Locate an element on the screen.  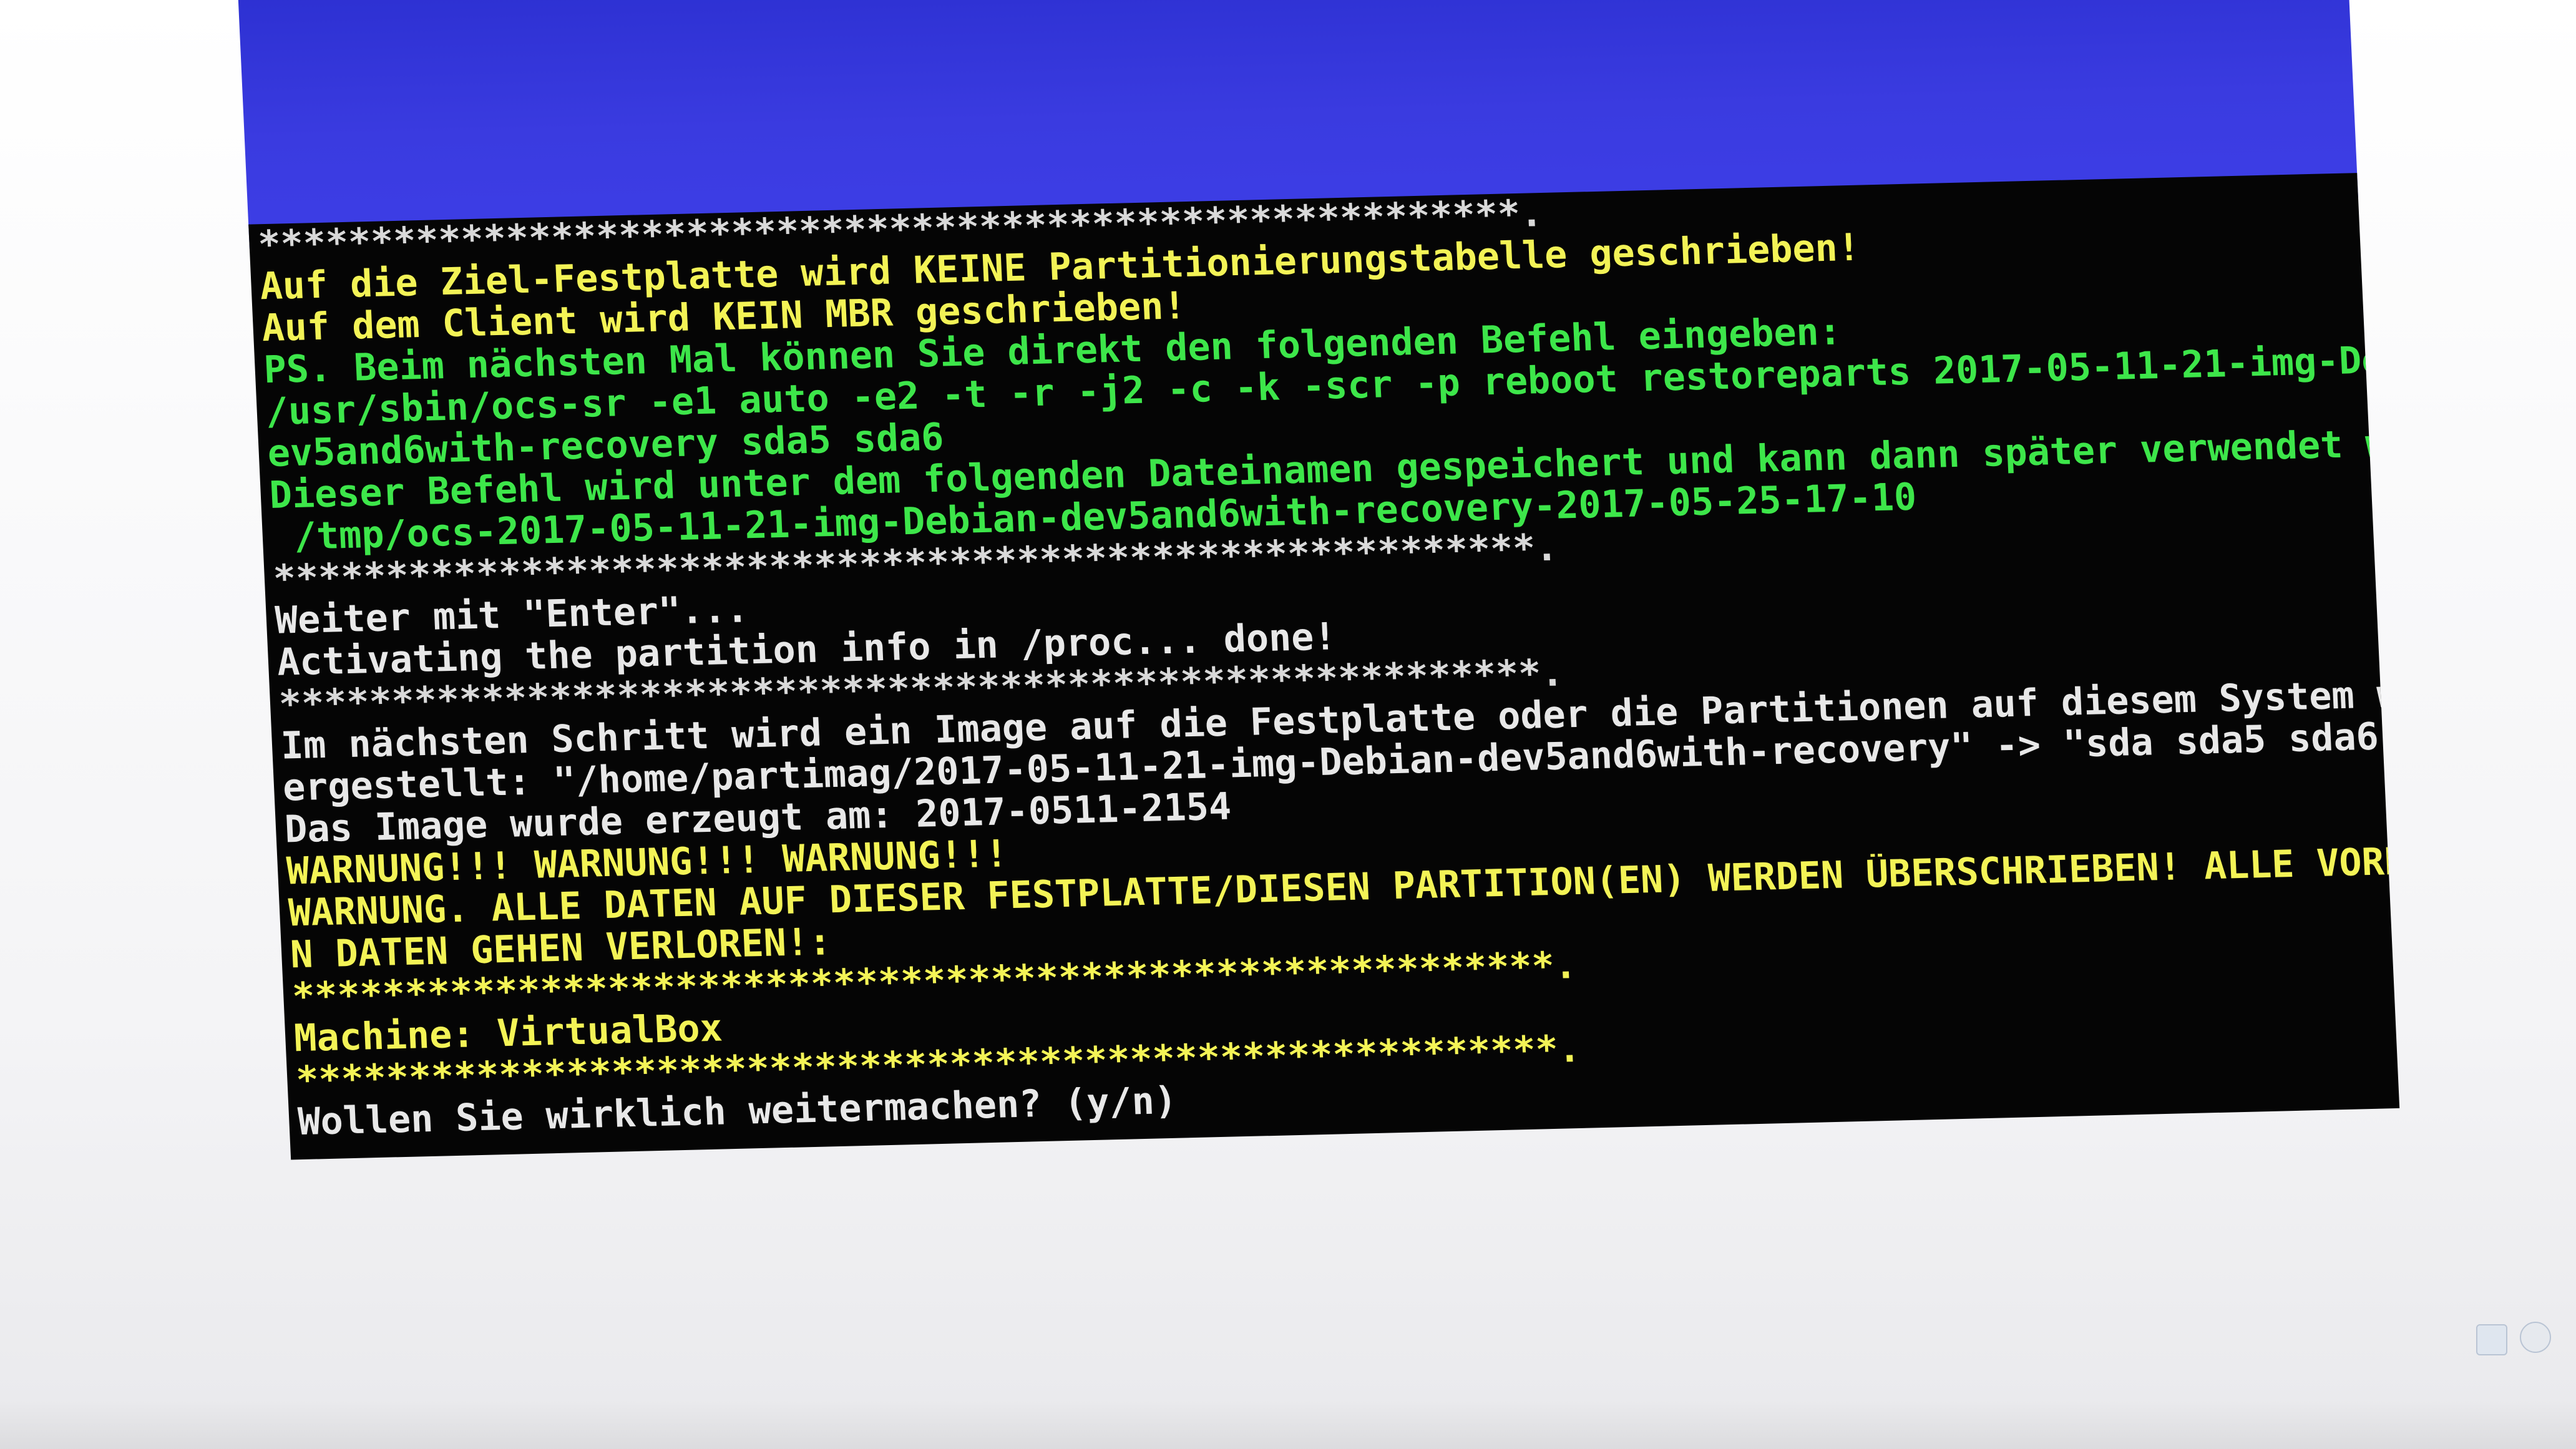
network-icon is located at coordinates (2491, 1339).